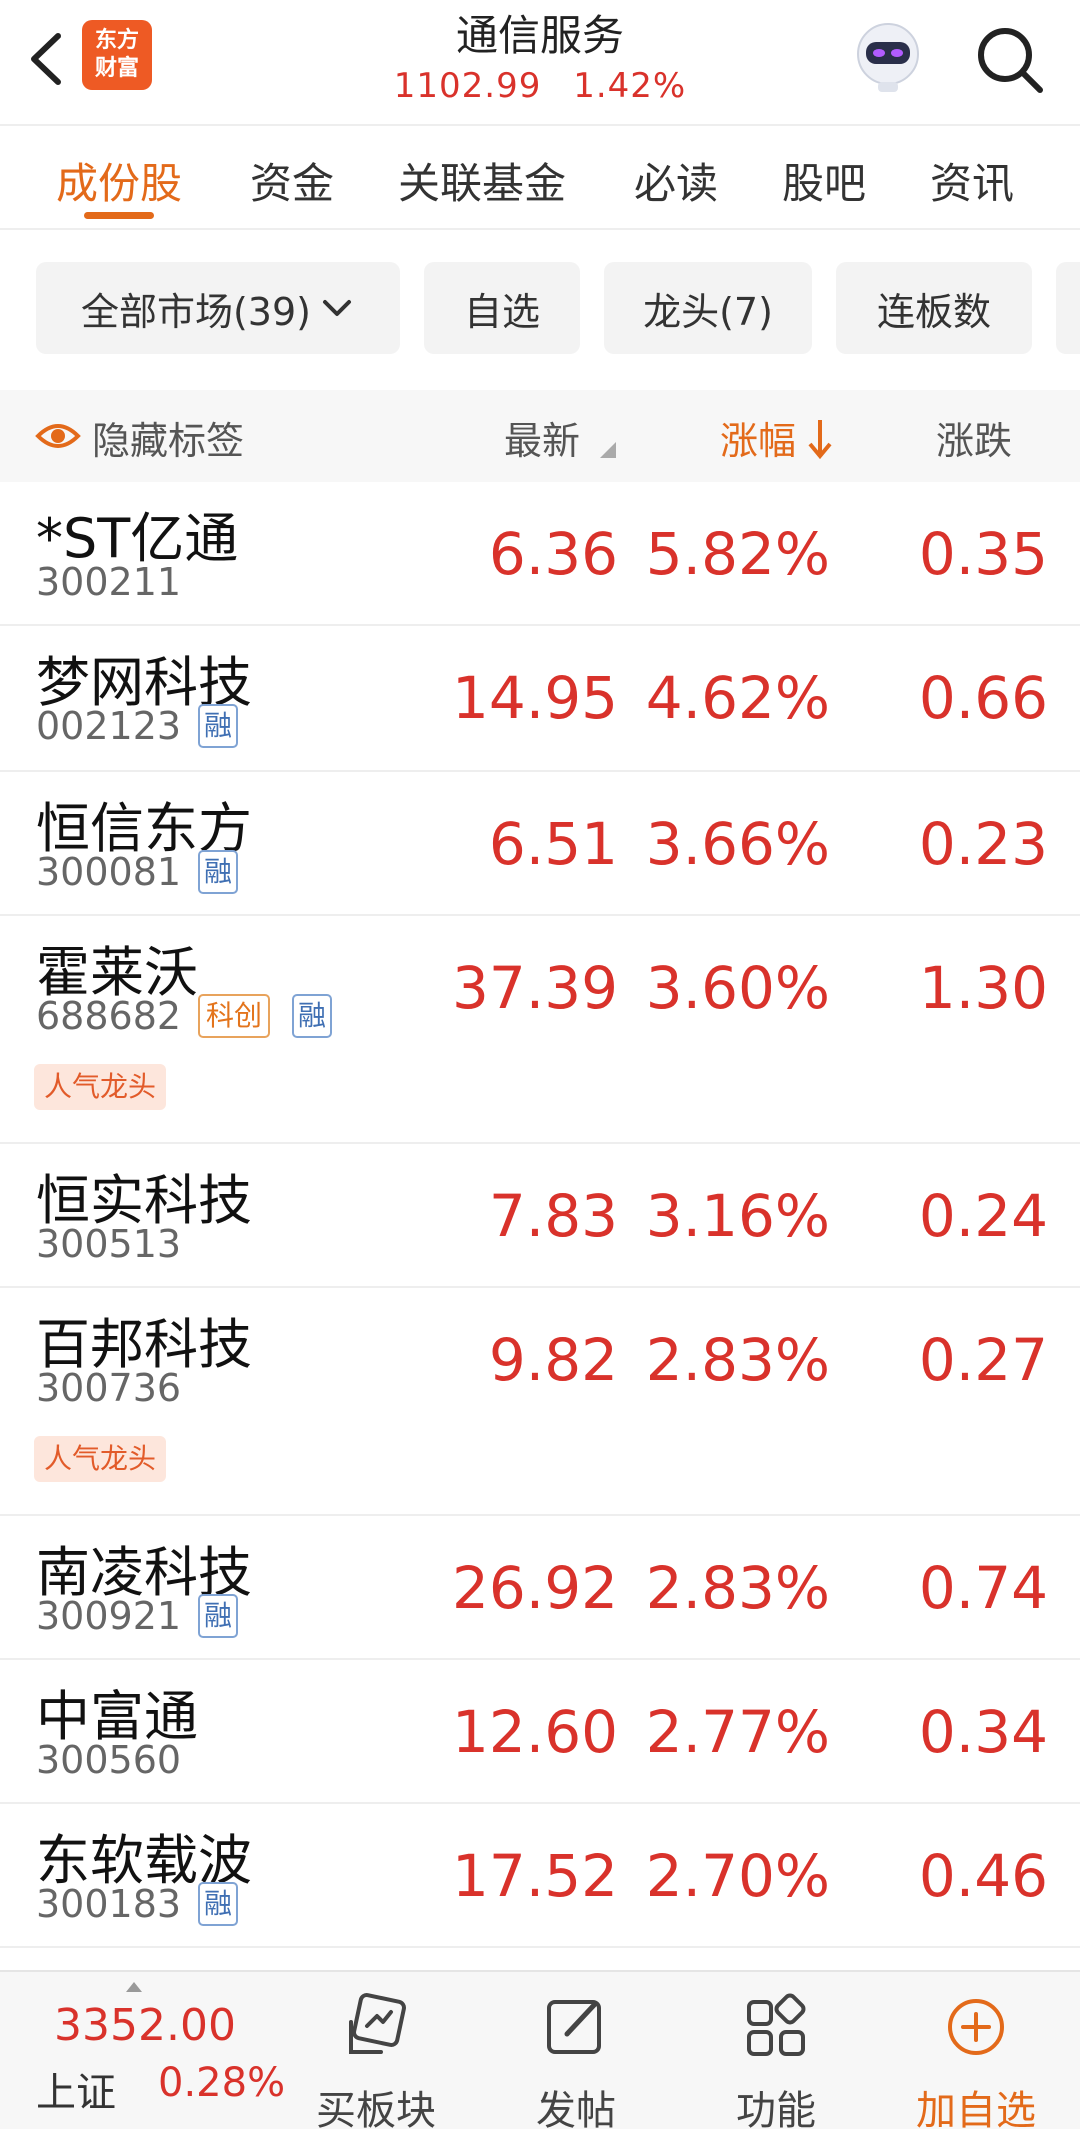 This screenshot has height=2136, width=1080. What do you see at coordinates (708, 308) in the screenshot?
I see `filter-leaders: 龙头(7)` at bounding box center [708, 308].